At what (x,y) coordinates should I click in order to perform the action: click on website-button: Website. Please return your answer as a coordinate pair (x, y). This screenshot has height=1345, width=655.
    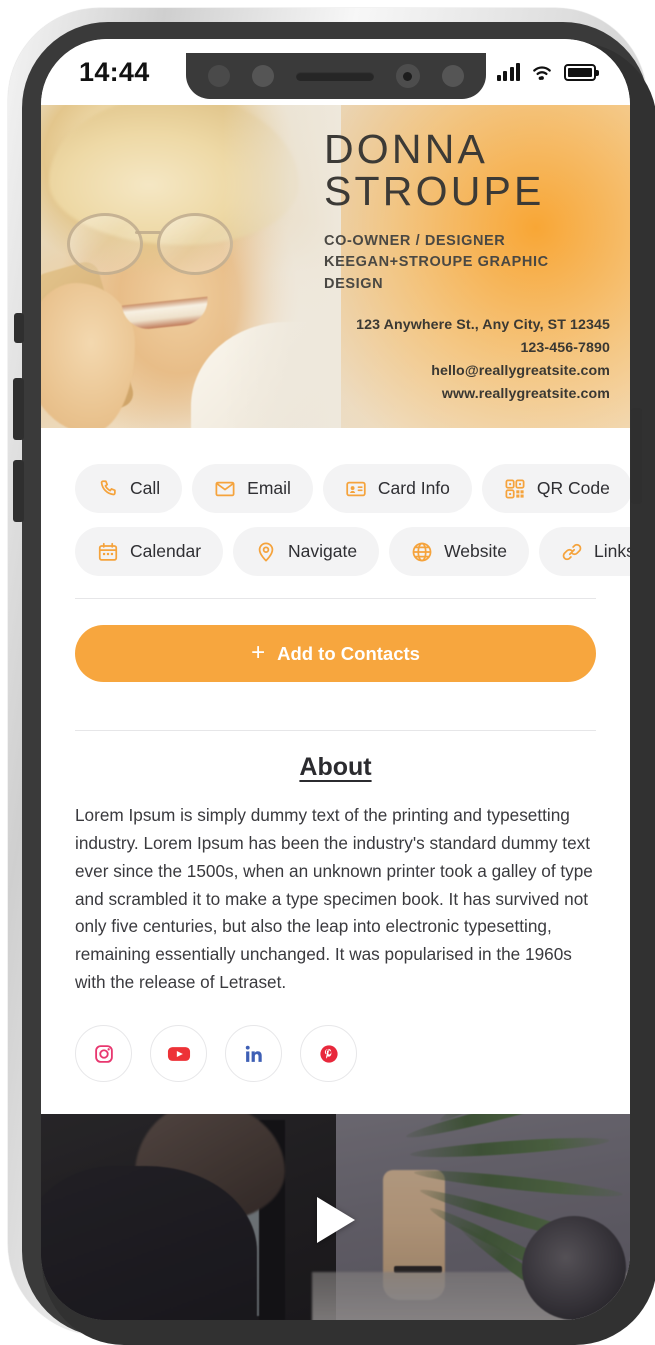
    Looking at the image, I should click on (459, 551).